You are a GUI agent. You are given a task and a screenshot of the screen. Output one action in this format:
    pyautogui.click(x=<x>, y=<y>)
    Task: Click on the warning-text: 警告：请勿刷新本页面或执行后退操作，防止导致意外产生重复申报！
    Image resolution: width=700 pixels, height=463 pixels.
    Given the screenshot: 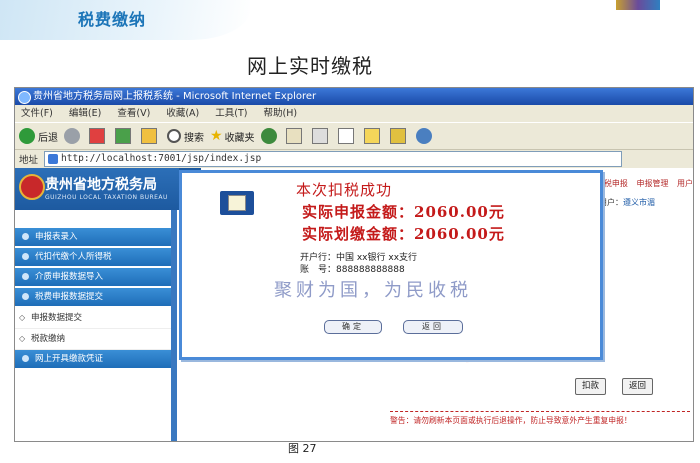 What is the action you would take?
    pyautogui.click(x=540, y=418)
    